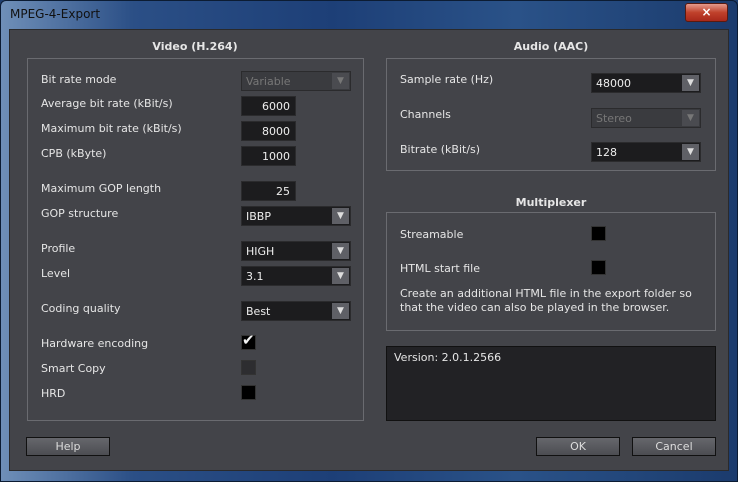 This screenshot has width=738, height=482. What do you see at coordinates (706, 12) in the screenshot?
I see `close-button: ×` at bounding box center [706, 12].